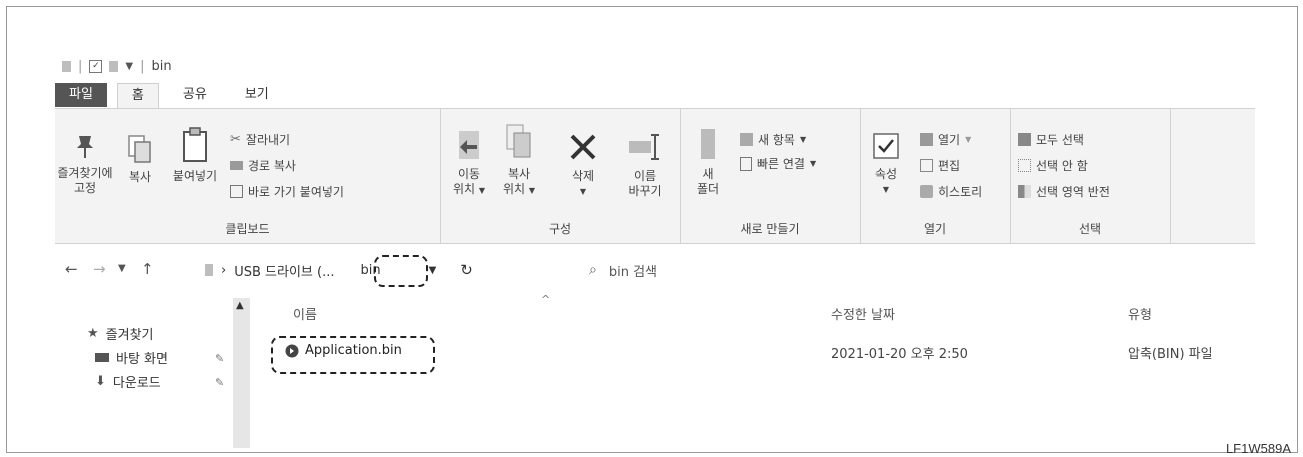 The height and width of the screenshot is (457, 1303). Describe the element at coordinates (131, 357) in the screenshot. I see `nav-item-desktop: 바탕 화면` at that location.